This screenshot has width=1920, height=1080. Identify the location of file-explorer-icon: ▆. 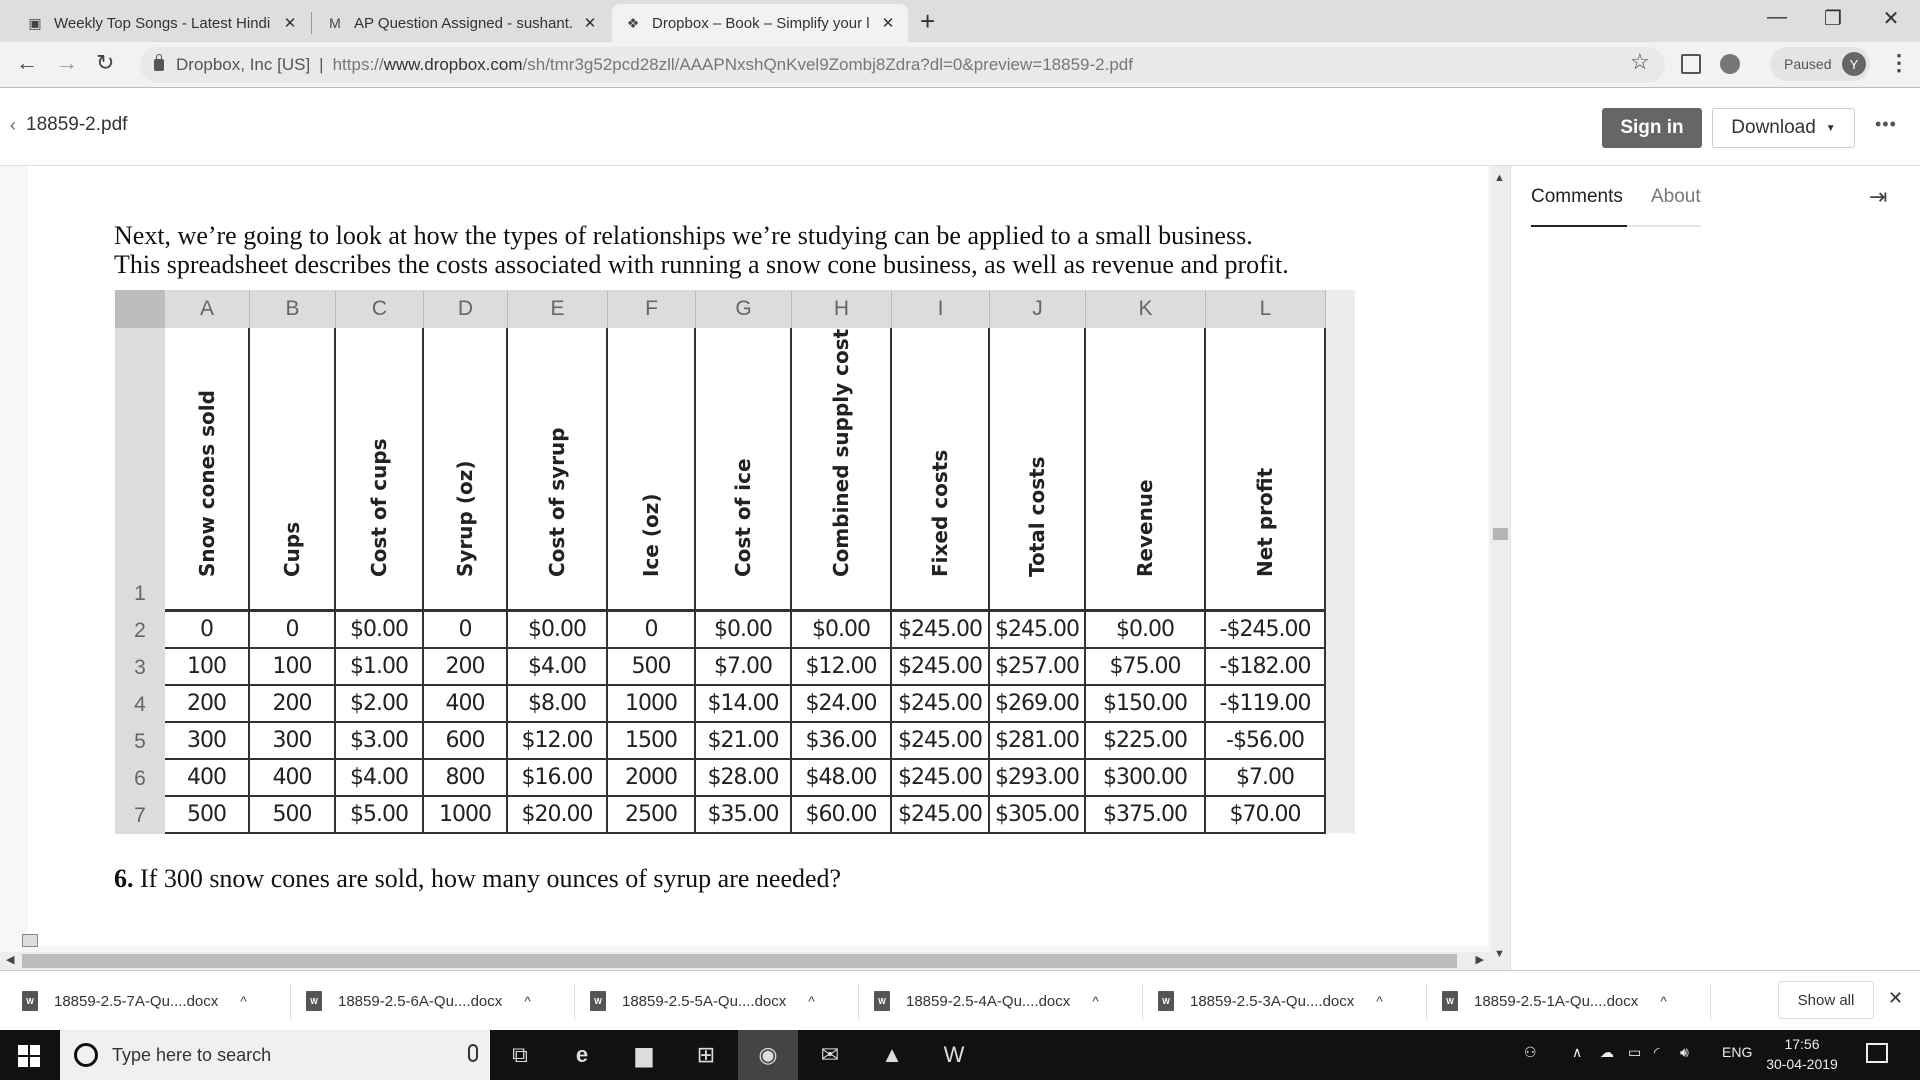
(644, 1055).